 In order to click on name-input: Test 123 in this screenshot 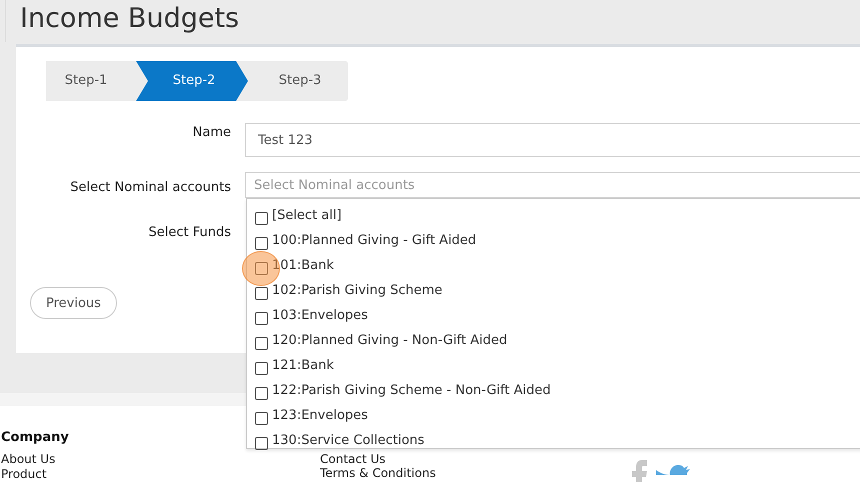, I will do `click(552, 140)`.